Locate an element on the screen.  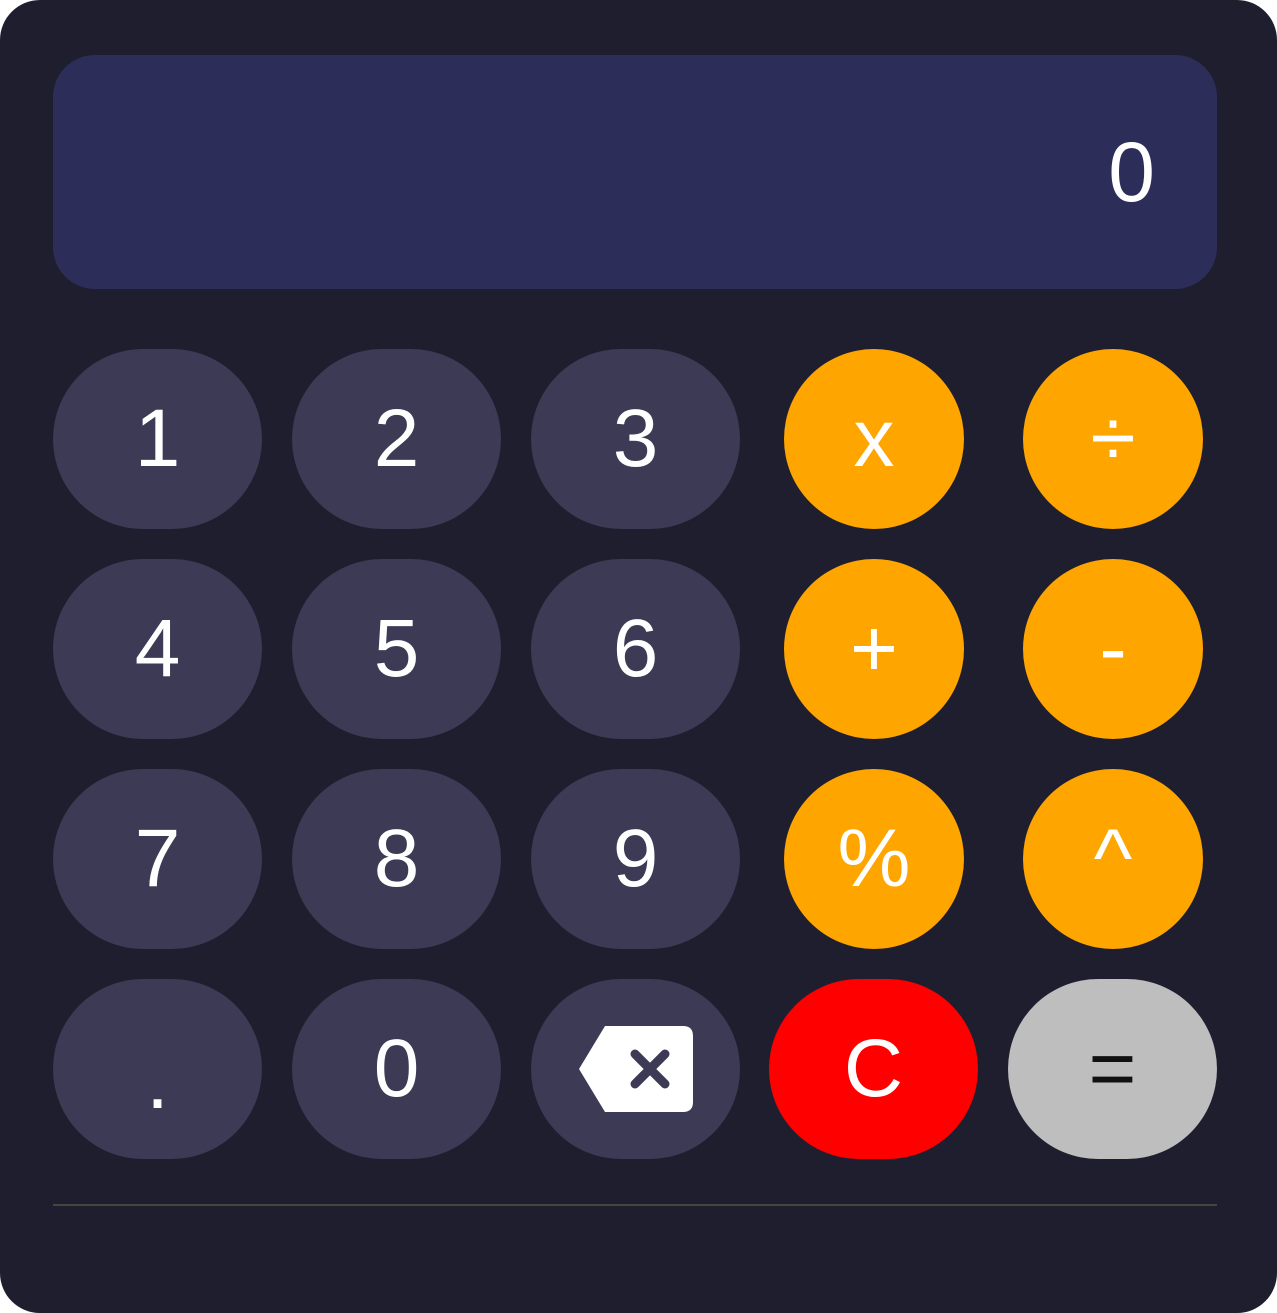
divide-button: ÷ is located at coordinates (1113, 439).